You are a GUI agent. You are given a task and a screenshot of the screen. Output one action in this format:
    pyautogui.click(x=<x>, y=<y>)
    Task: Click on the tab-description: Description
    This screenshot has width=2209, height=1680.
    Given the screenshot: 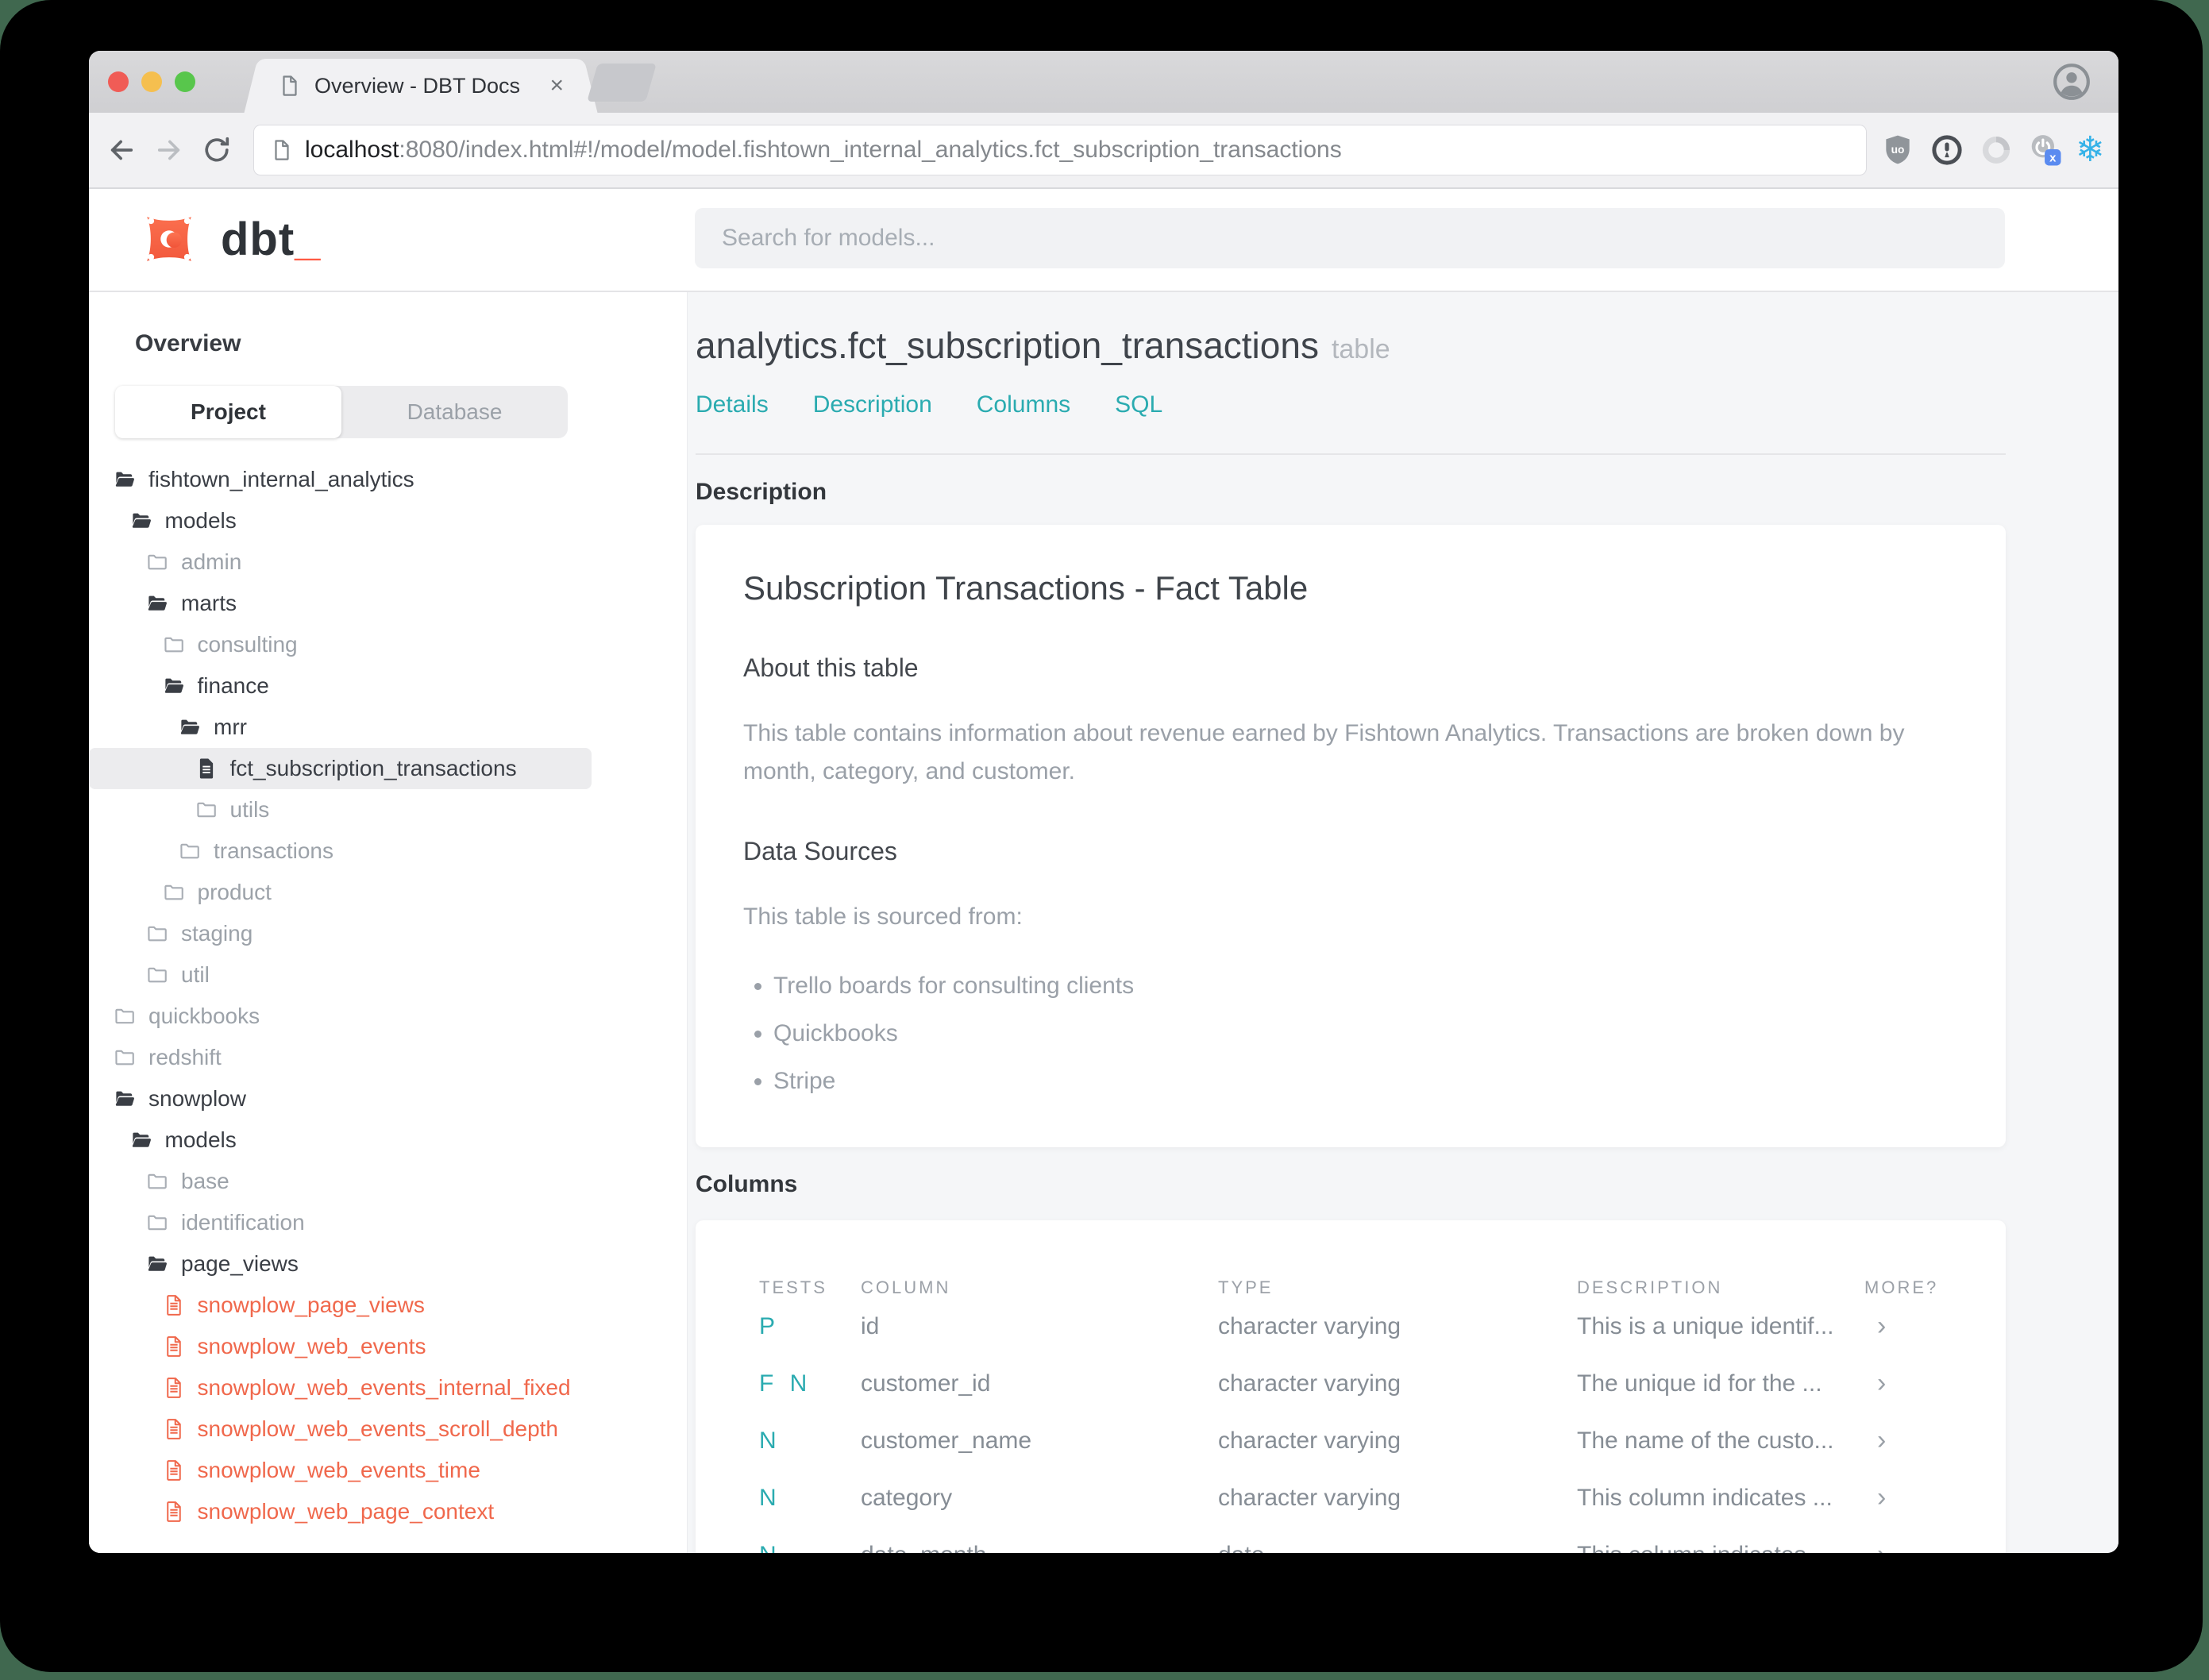 What is the action you would take?
    pyautogui.click(x=873, y=404)
    